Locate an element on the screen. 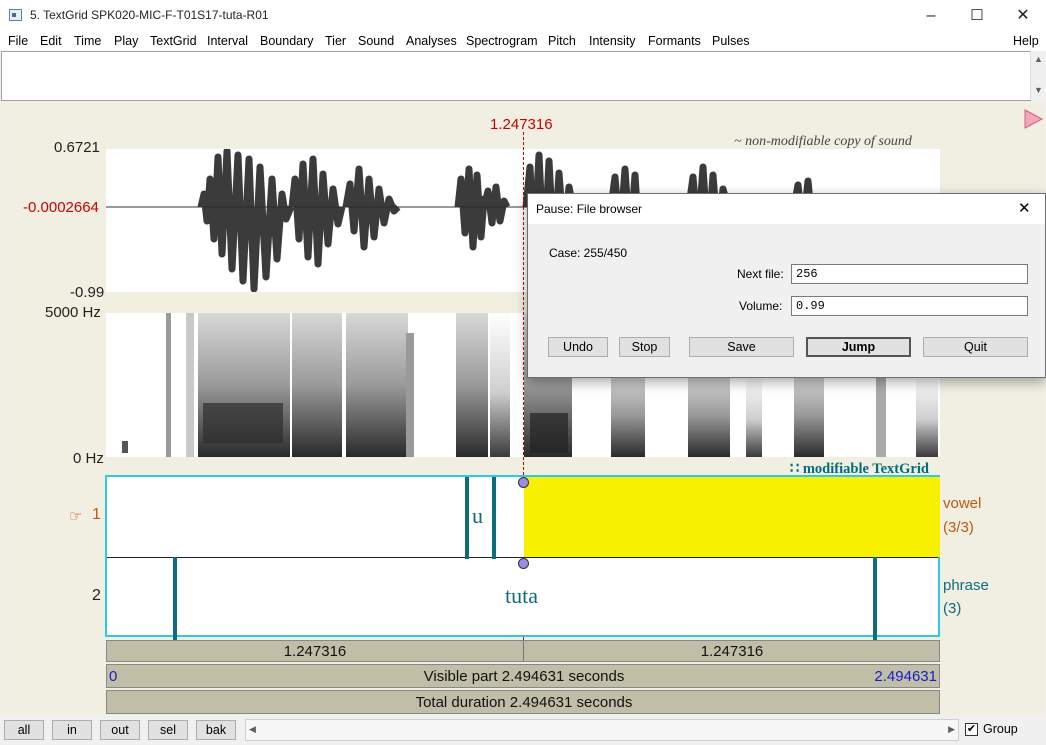 The width and height of the screenshot is (1046, 745). sound-copy-note: ~ non-modifiable copy of sound is located at coordinates (823, 141).